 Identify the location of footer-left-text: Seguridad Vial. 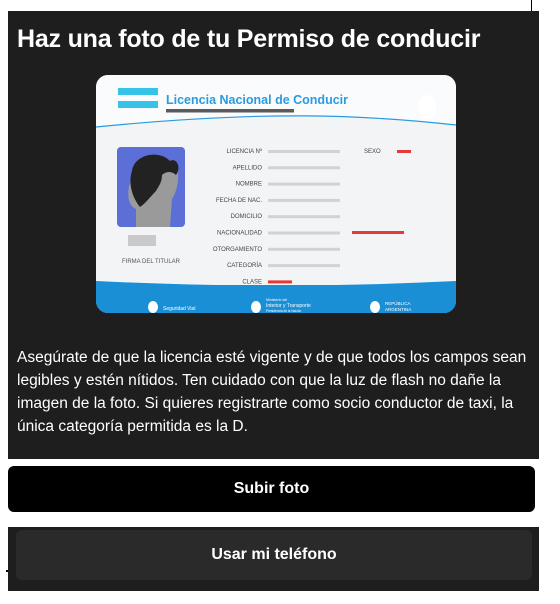
(179, 309).